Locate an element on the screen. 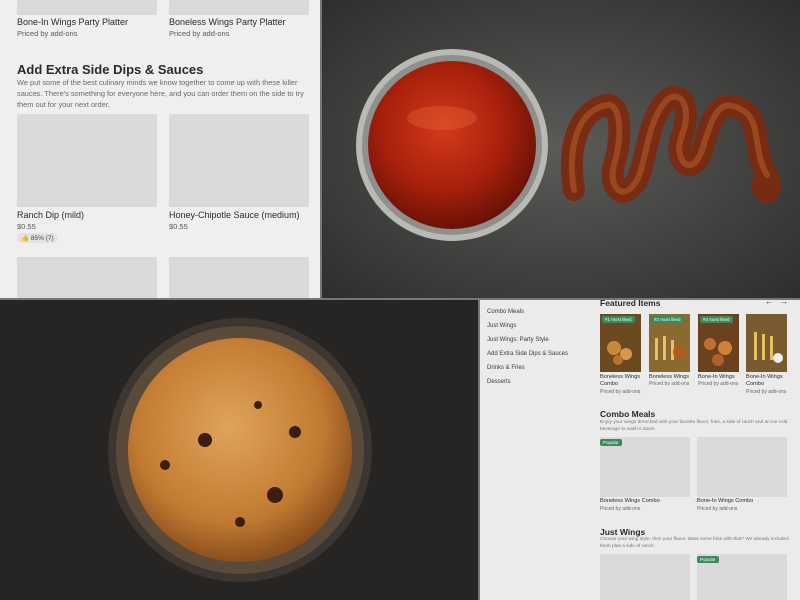 The image size is (800, 600). arrow-right-icon: → is located at coordinates (784, 303).